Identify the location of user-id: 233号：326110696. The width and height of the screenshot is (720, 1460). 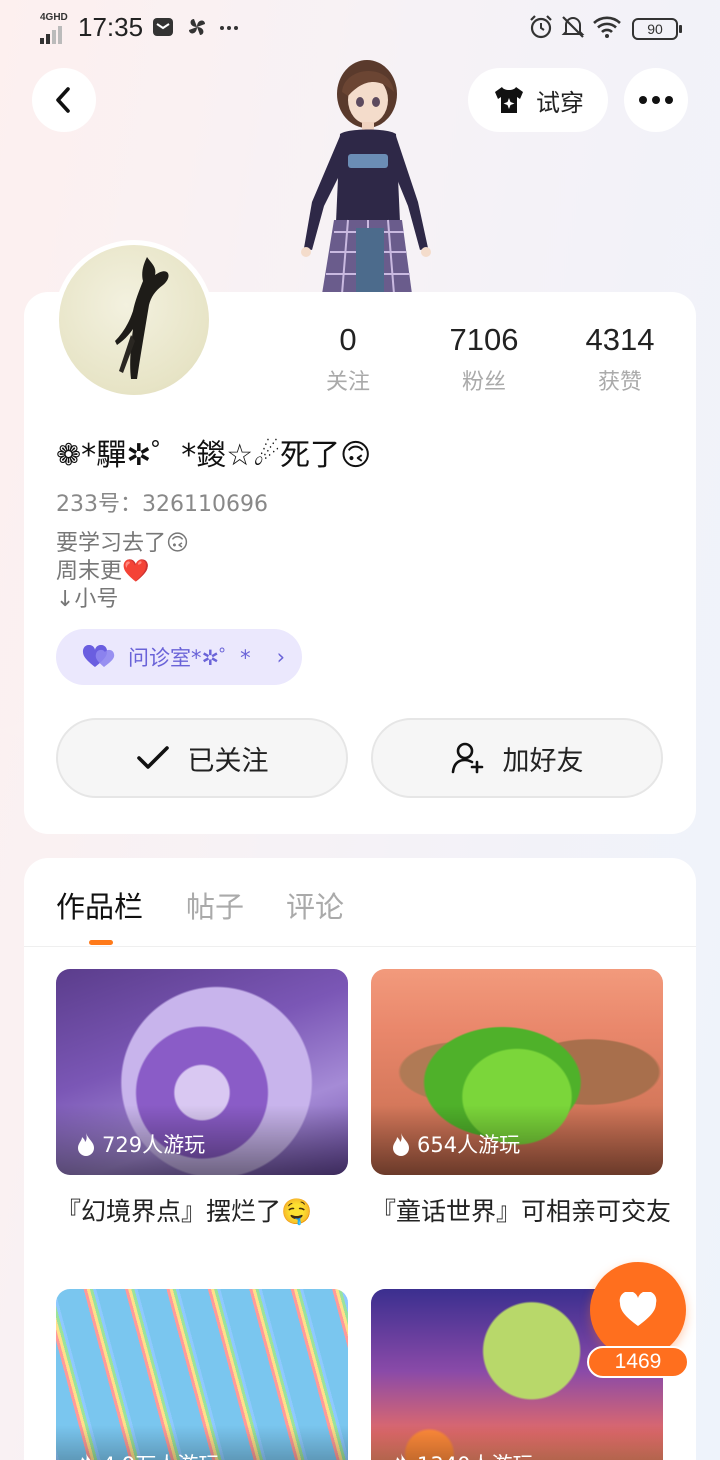
(162, 502).